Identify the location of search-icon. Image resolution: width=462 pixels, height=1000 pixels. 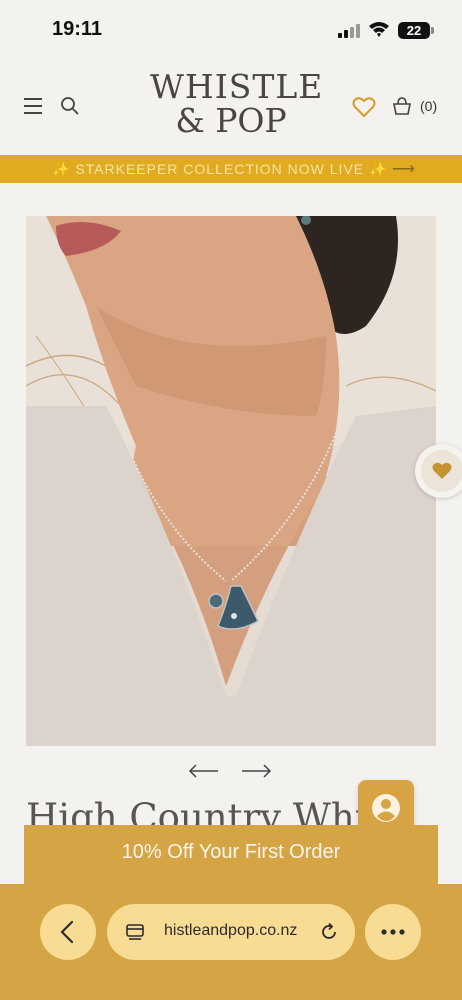
(70, 106).